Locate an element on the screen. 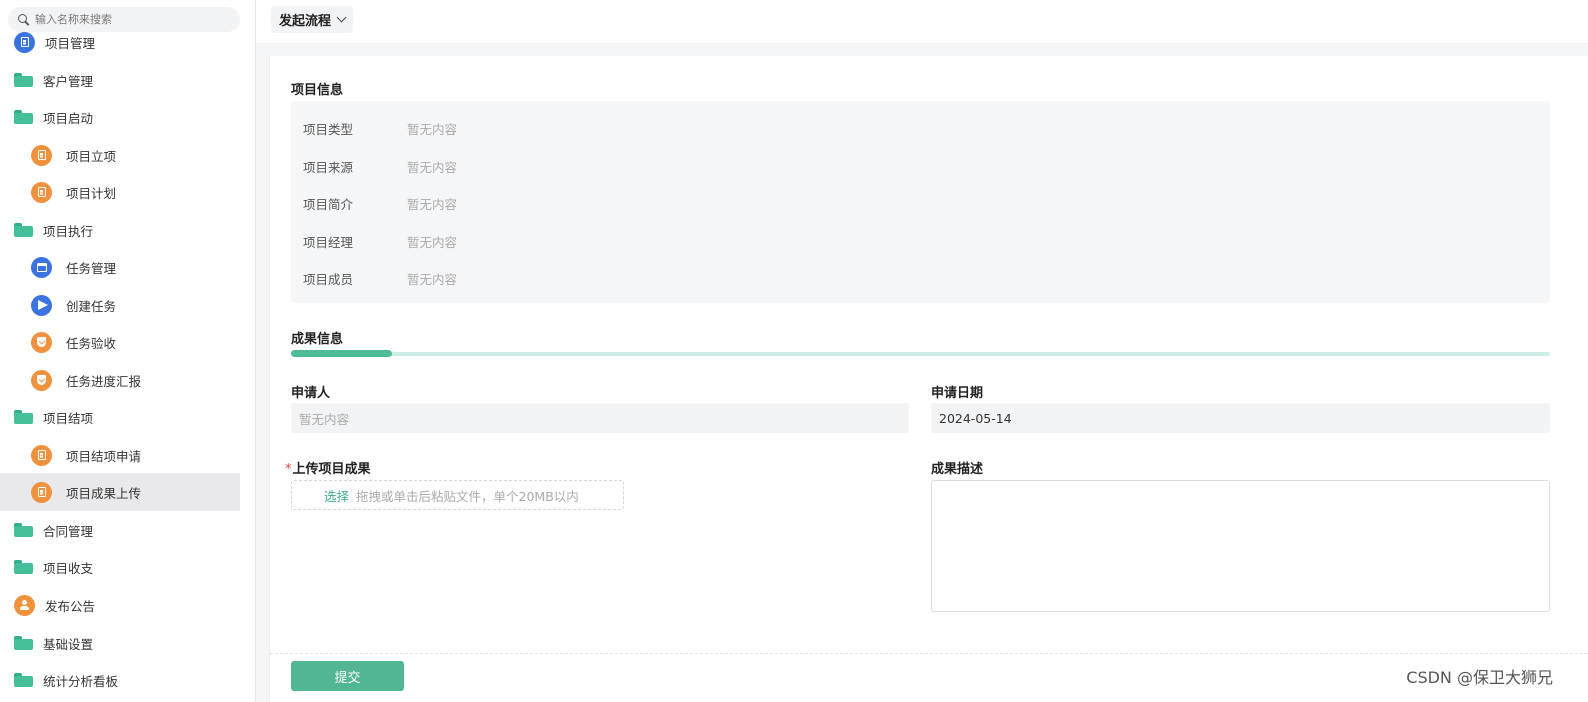 This screenshot has height=702, width=1588. sidebar-item-label: 基础设置 is located at coordinates (68, 644).